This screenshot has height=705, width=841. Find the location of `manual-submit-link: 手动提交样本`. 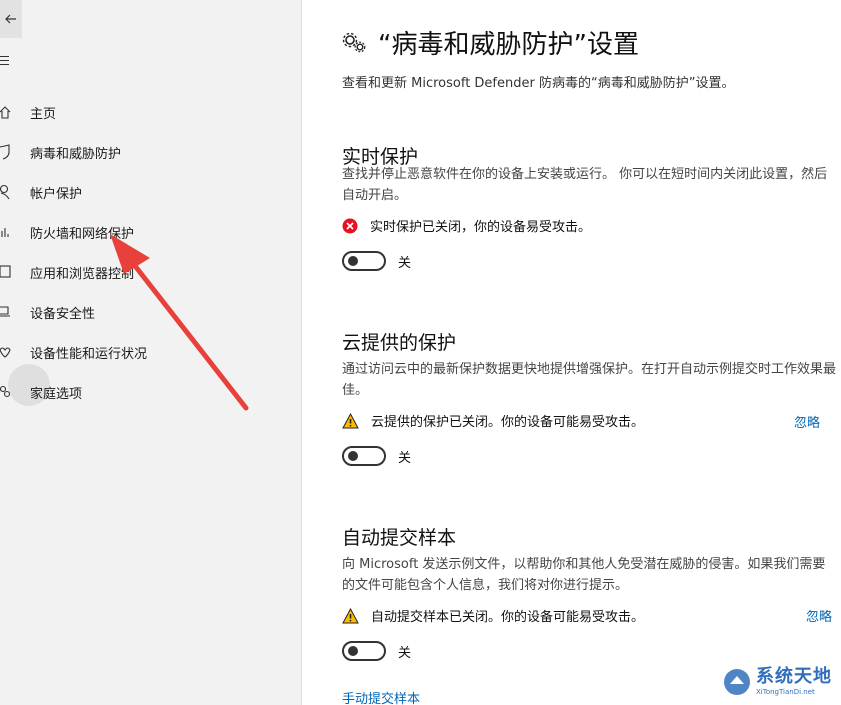

manual-submit-link: 手动提交样本 is located at coordinates (381, 696).